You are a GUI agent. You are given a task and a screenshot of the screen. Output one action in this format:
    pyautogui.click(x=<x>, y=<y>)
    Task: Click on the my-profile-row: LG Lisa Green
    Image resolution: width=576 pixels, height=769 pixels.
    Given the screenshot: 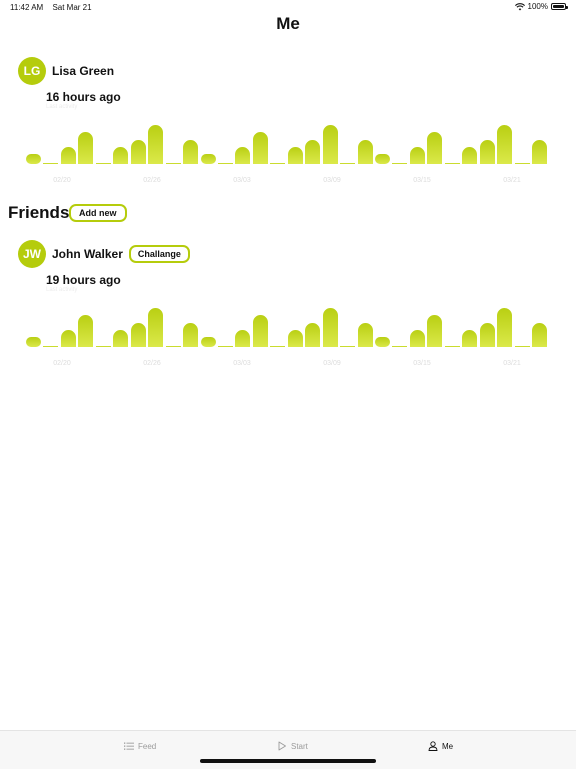 What is the action you would take?
    pyautogui.click(x=66, y=71)
    